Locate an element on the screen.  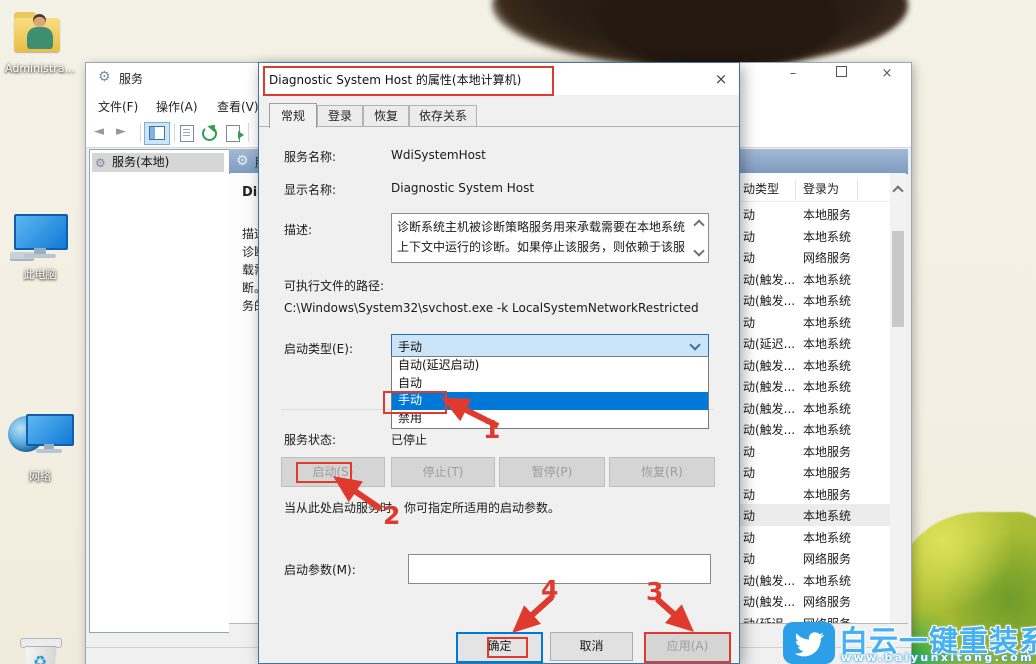
close-button: × is located at coordinates (887, 74).